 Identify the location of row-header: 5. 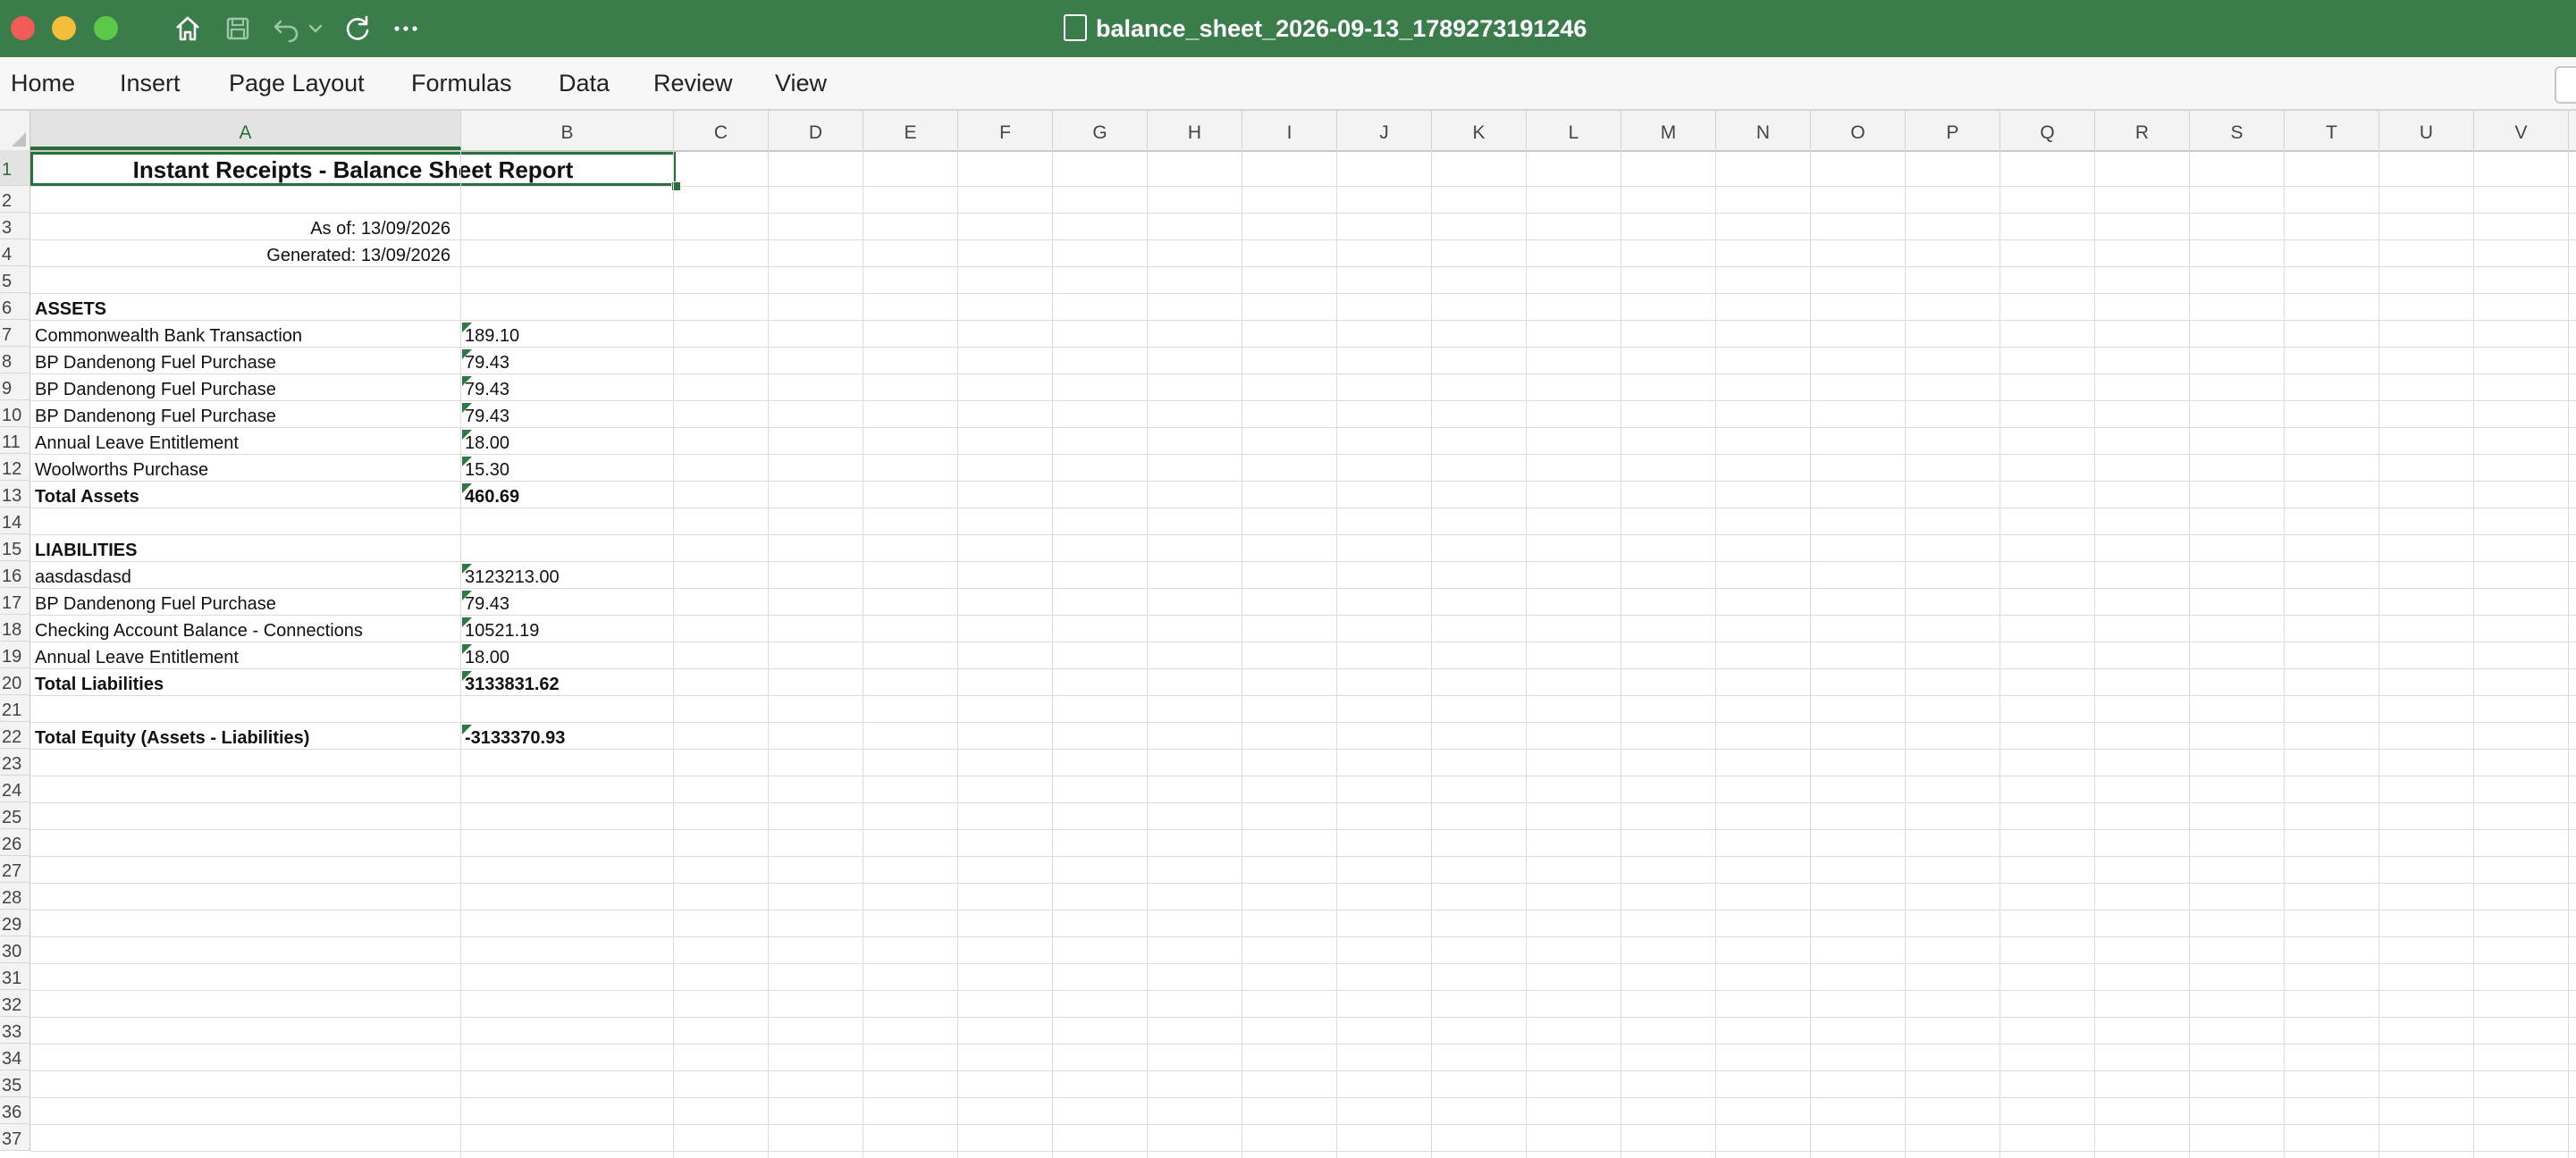
(15, 279).